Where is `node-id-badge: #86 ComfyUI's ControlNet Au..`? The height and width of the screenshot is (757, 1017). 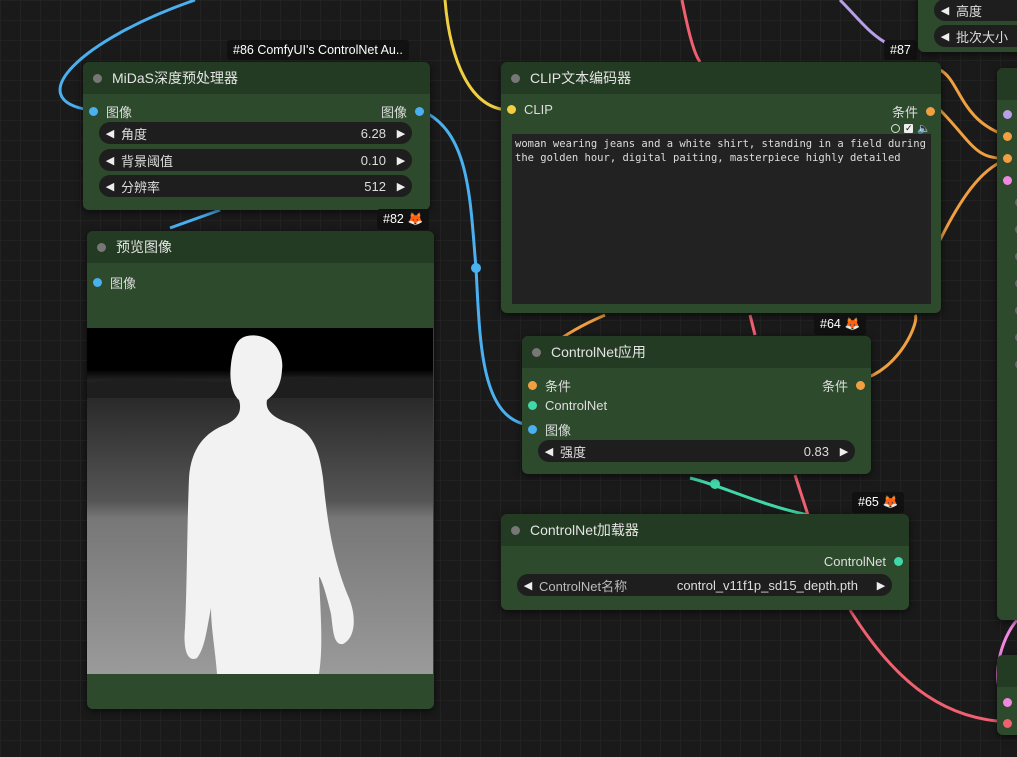
node-id-badge: #86 ComfyUI's ControlNet Au.. is located at coordinates (318, 50).